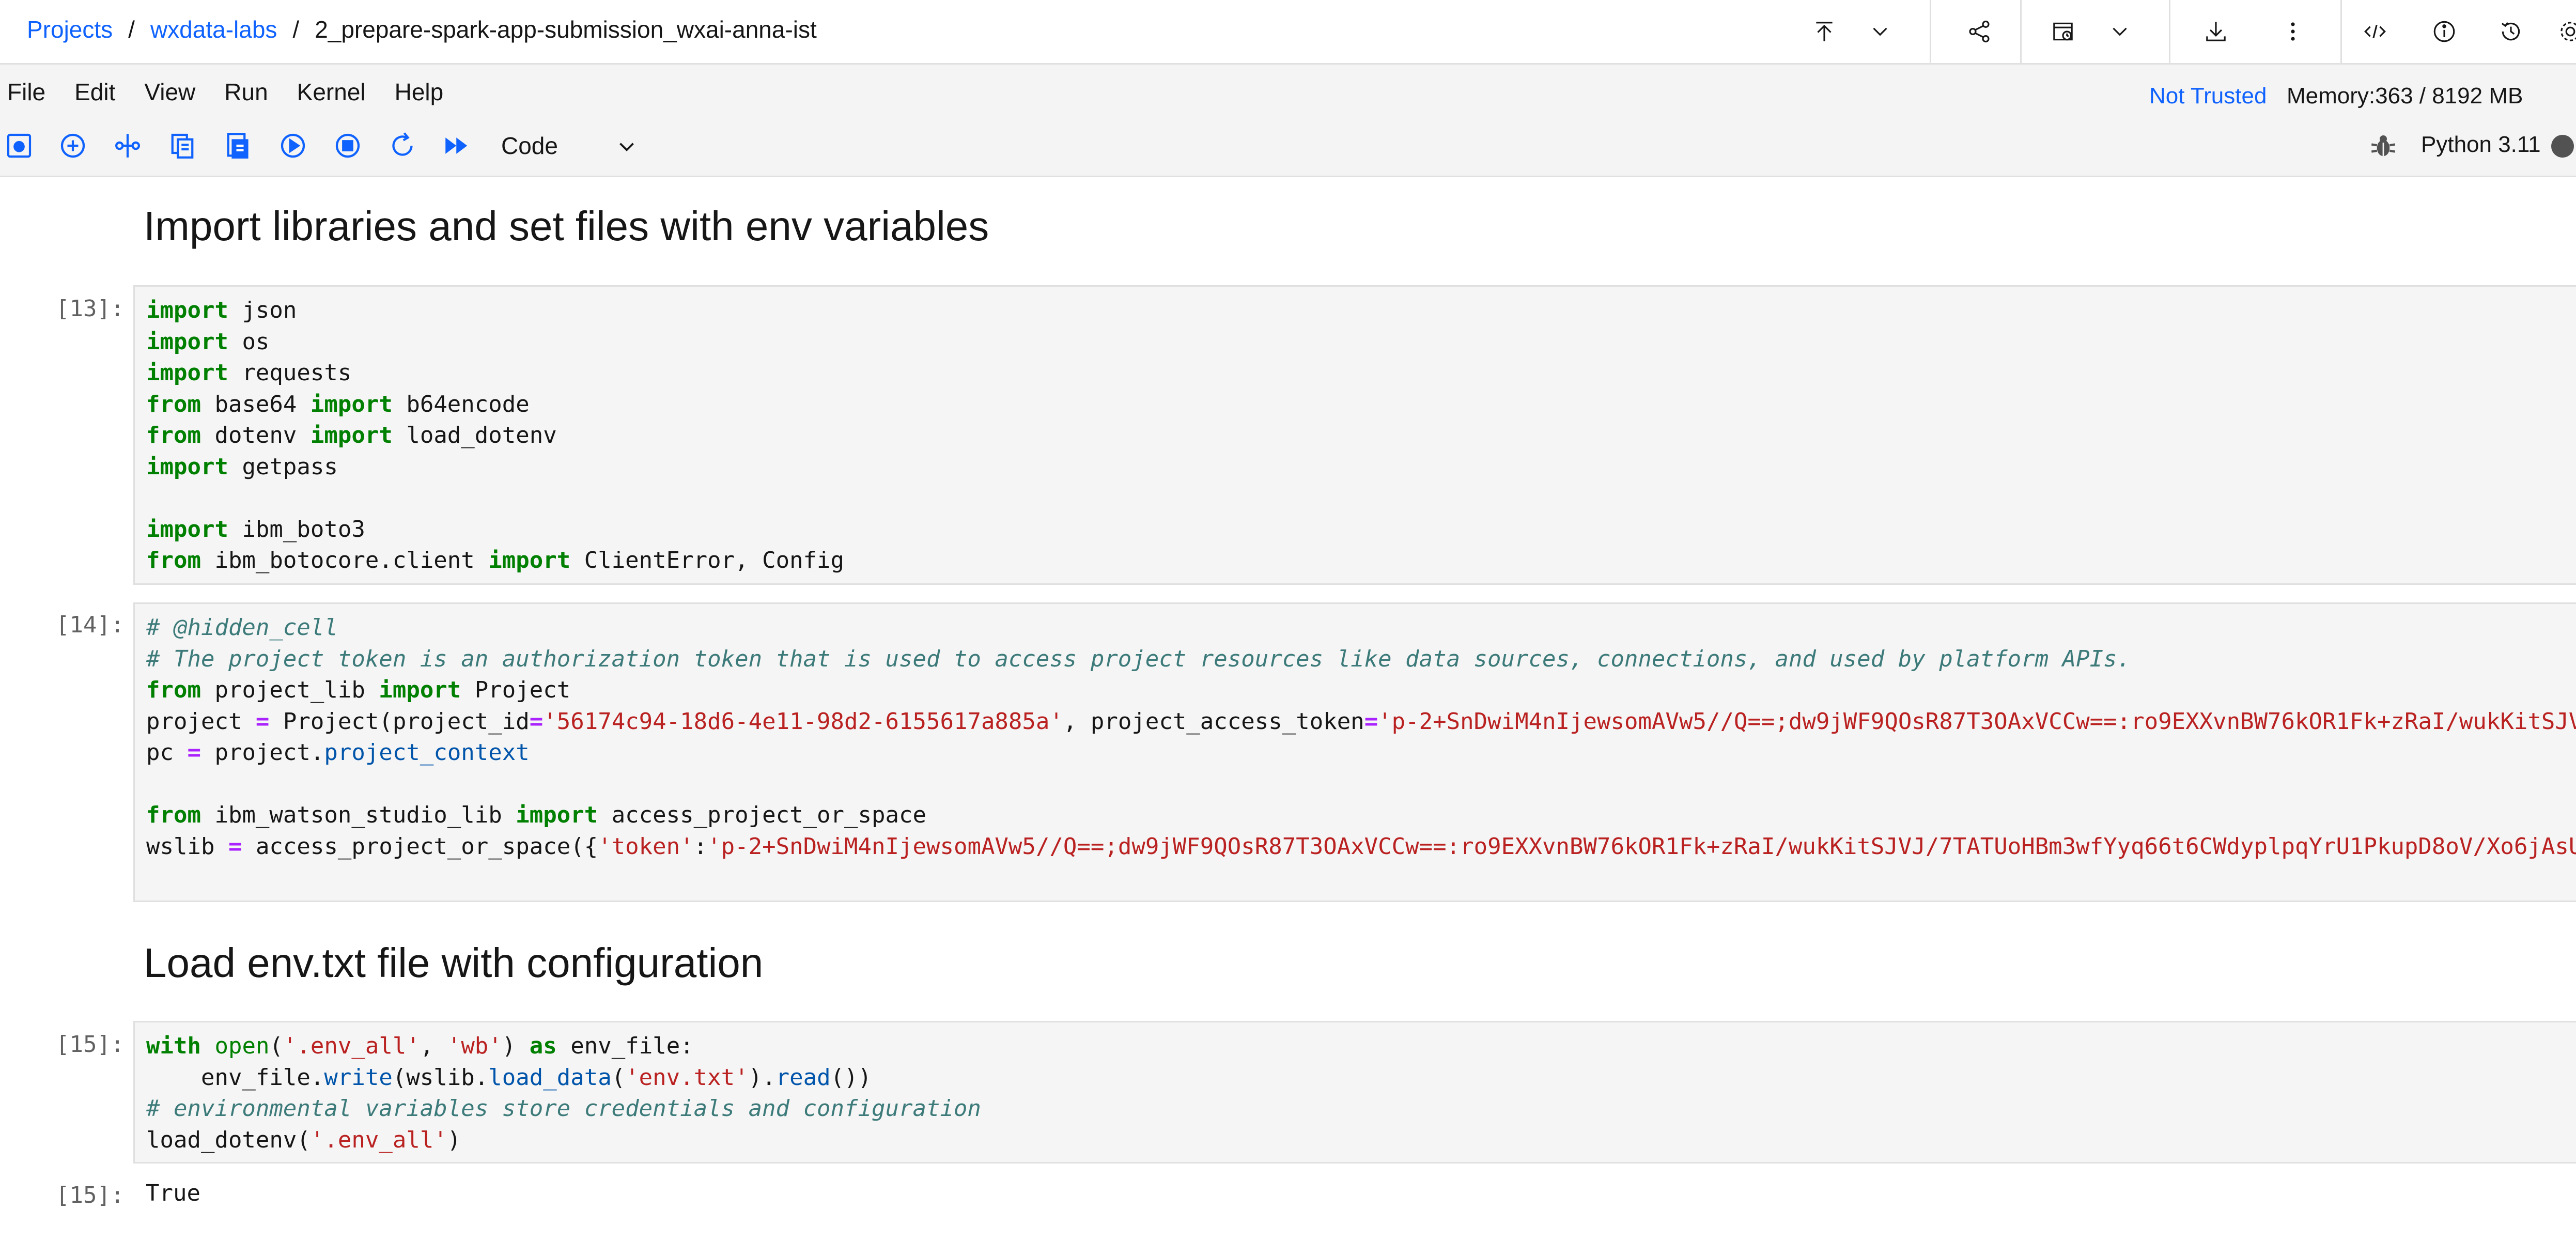 The image size is (2576, 1241). What do you see at coordinates (283, 466) in the screenshot?
I see `code-token: getpass` at bounding box center [283, 466].